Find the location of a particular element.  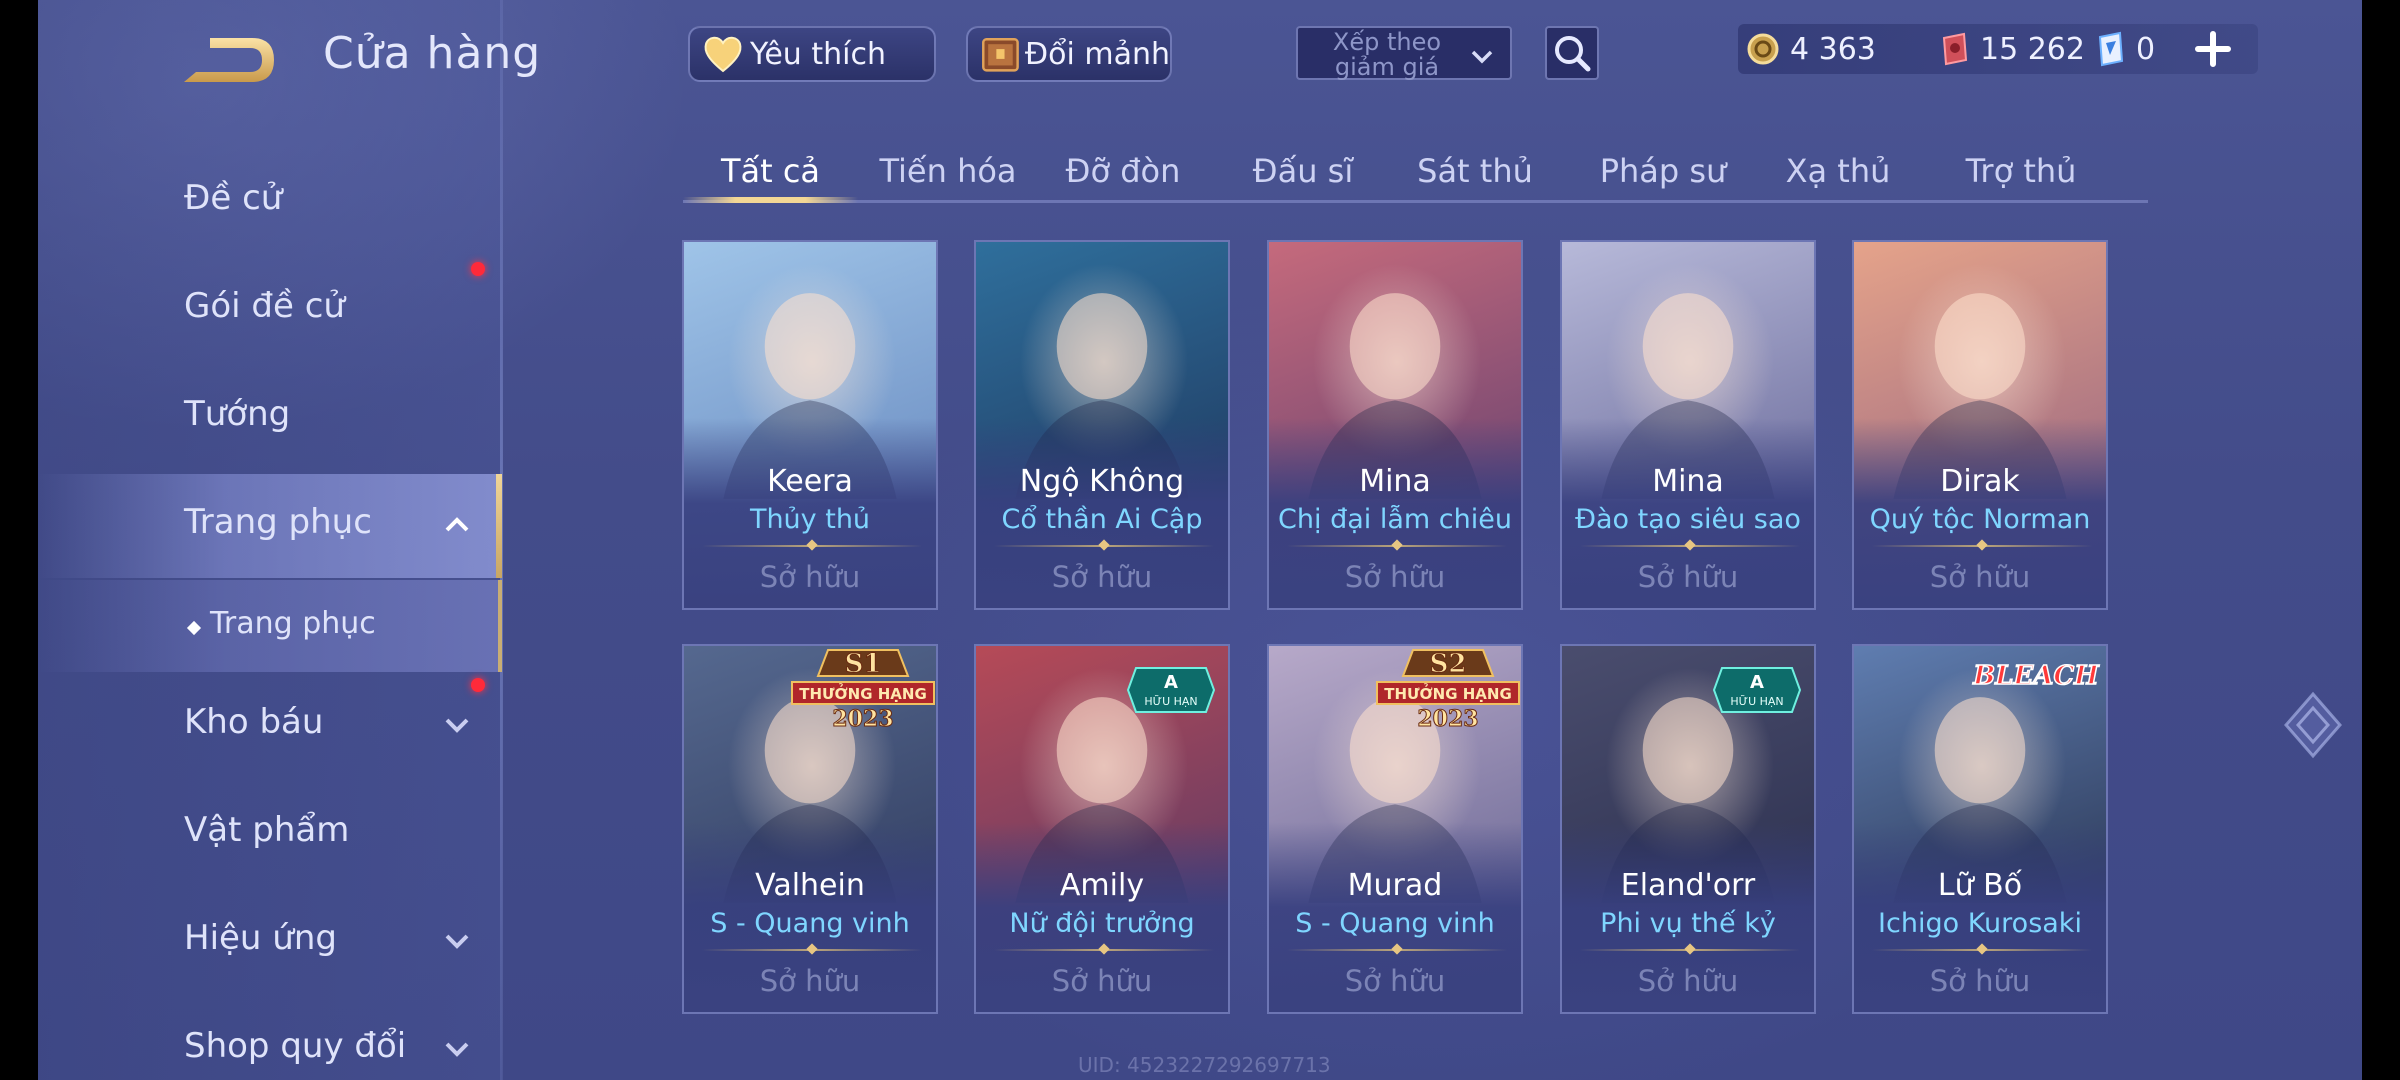

skin-name: Quý tộc Norman is located at coordinates (1980, 519).